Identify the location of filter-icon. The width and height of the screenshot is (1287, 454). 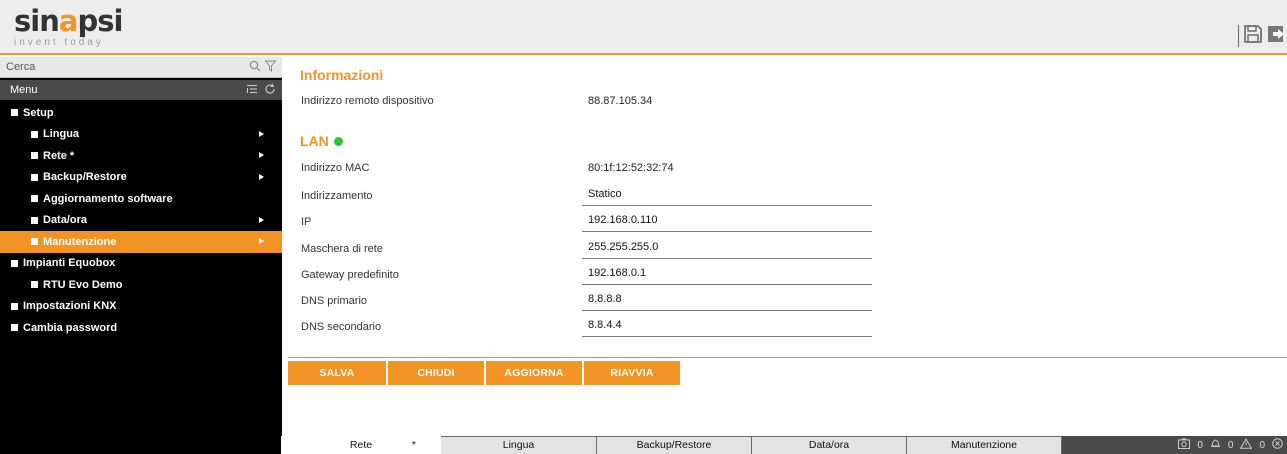
(270, 67).